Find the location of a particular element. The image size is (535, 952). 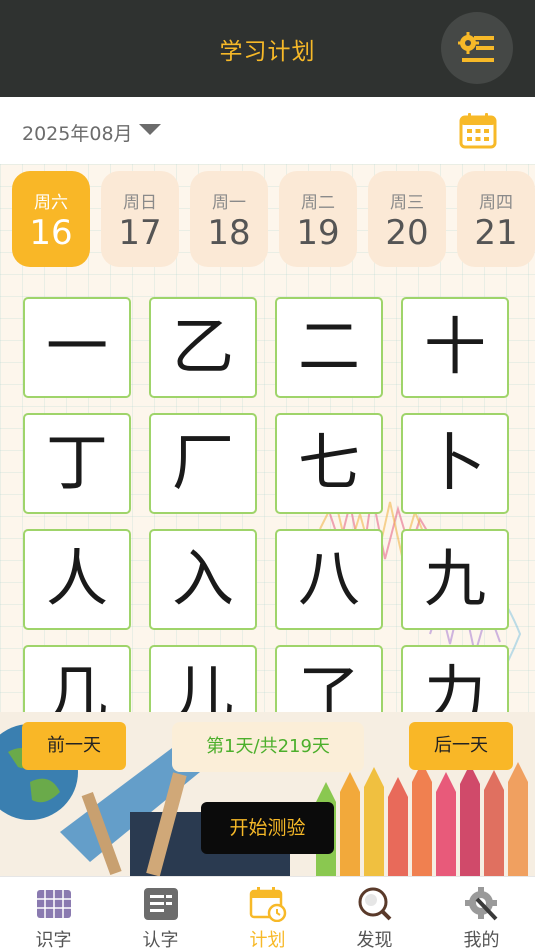

bottom-tab-bar: 识字 认字 计划 发现 我的 is located at coordinates (267, 914).